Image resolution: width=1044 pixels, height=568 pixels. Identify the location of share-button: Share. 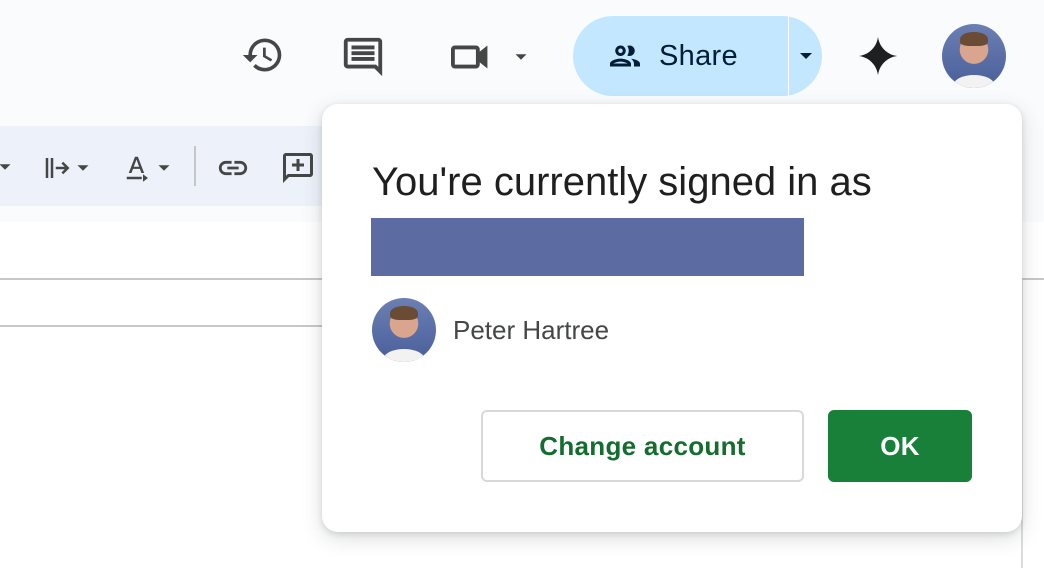
(664, 56).